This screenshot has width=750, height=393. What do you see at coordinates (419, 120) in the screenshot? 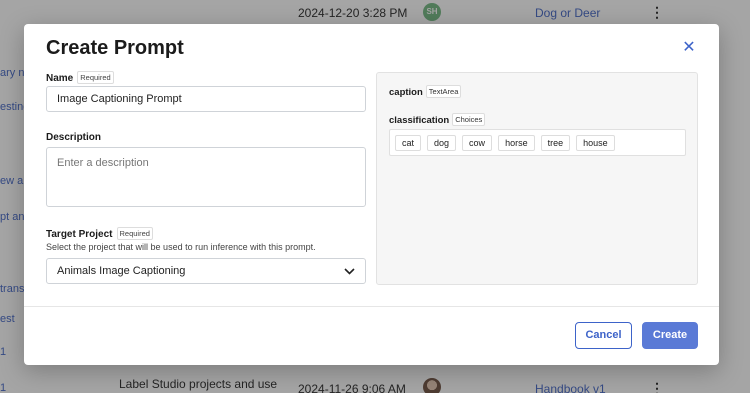
I see `classification-label-text: classification` at bounding box center [419, 120].